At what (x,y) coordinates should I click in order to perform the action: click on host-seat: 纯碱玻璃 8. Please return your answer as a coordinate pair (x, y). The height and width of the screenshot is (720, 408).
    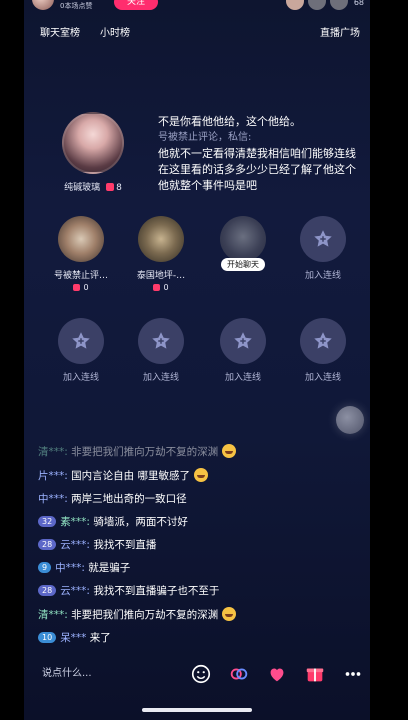
    Looking at the image, I should click on (93, 152).